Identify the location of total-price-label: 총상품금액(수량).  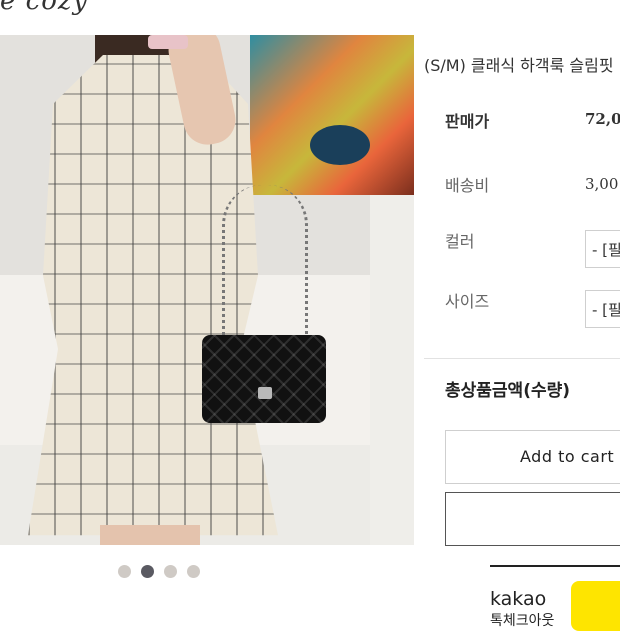
(508, 391).